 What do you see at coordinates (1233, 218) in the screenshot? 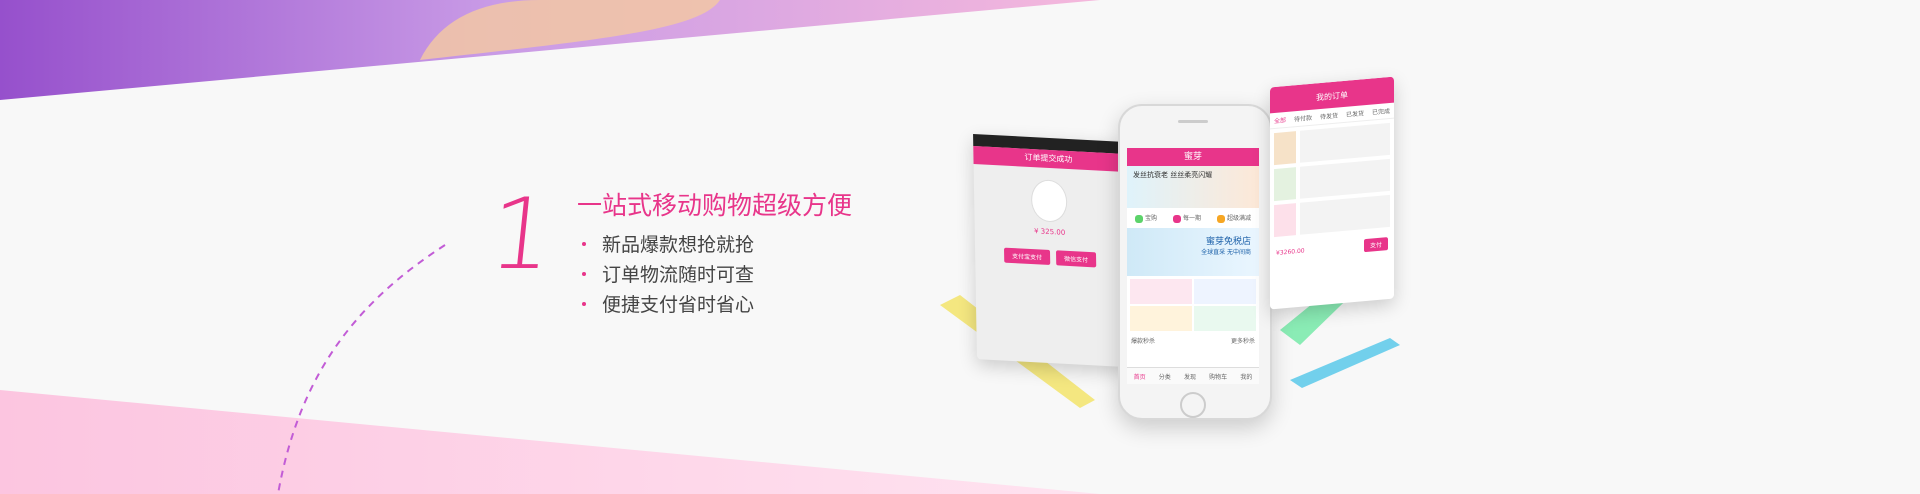
I see `icon-discount: 超级满减` at bounding box center [1233, 218].